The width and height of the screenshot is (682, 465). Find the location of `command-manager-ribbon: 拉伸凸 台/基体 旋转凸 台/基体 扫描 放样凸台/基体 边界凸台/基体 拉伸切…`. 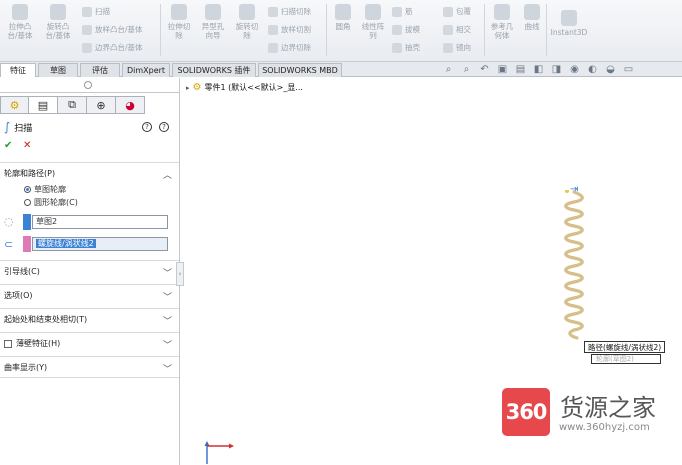

command-manager-ribbon: 拉伸凸 台/基体 旋转凸 台/基体 扫描 放样凸台/基体 边界凸台/基体 拉伸切… is located at coordinates (341, 31).